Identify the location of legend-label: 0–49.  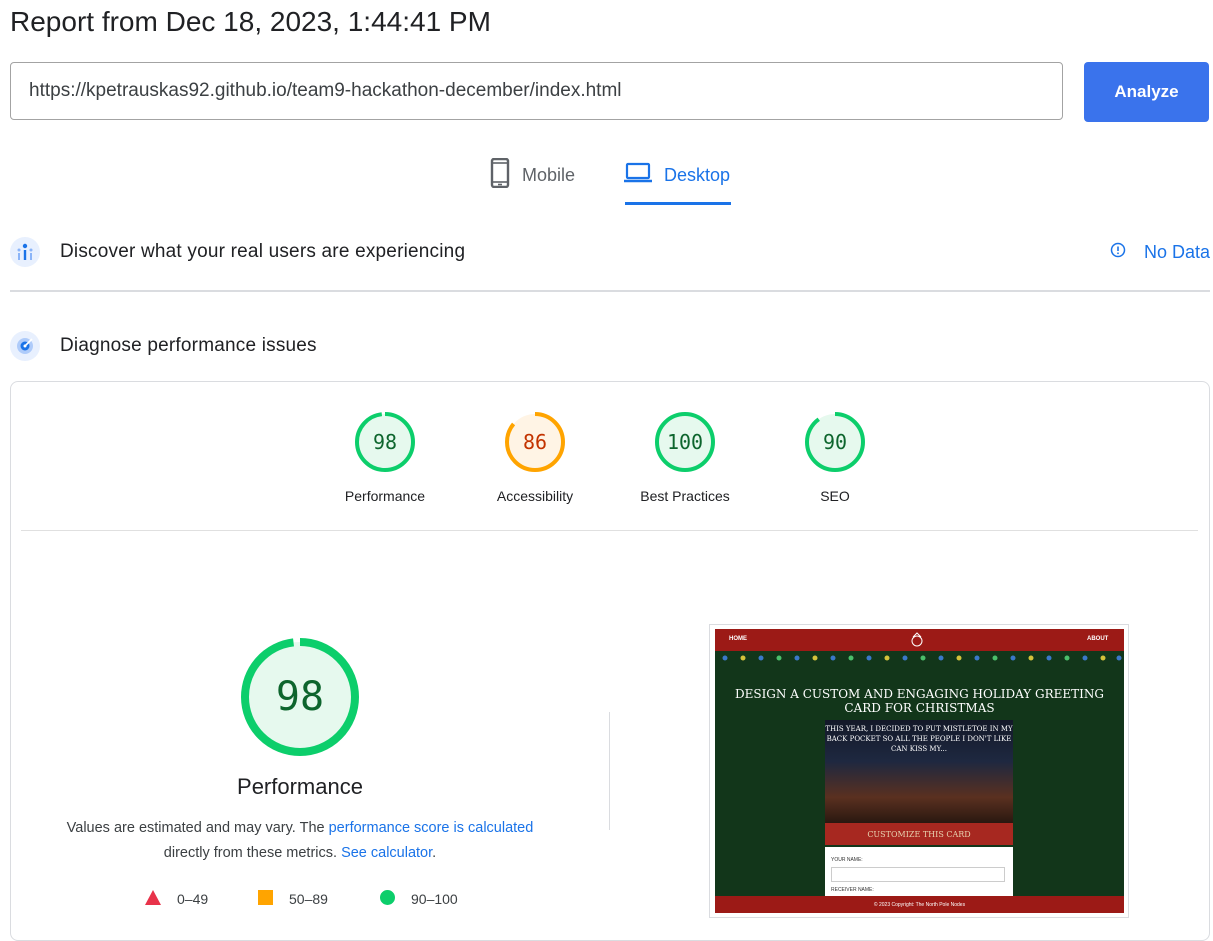
(193, 899).